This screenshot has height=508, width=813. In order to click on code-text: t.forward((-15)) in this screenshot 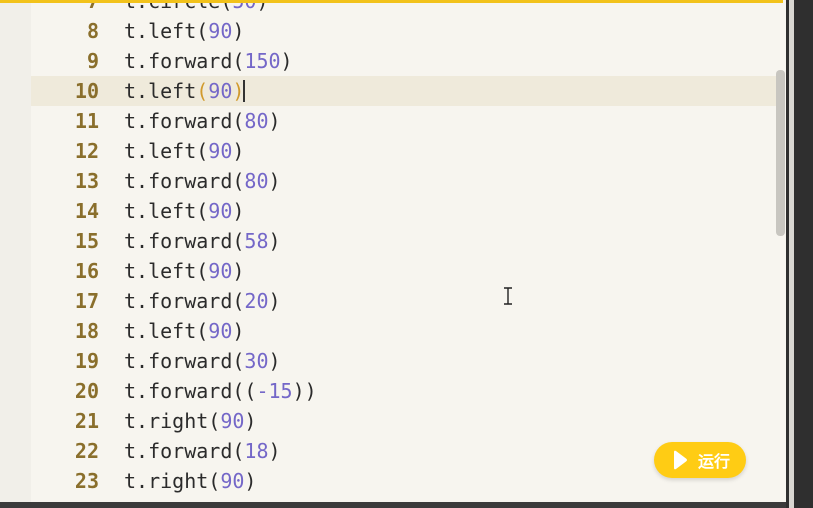, I will do `click(220, 391)`.